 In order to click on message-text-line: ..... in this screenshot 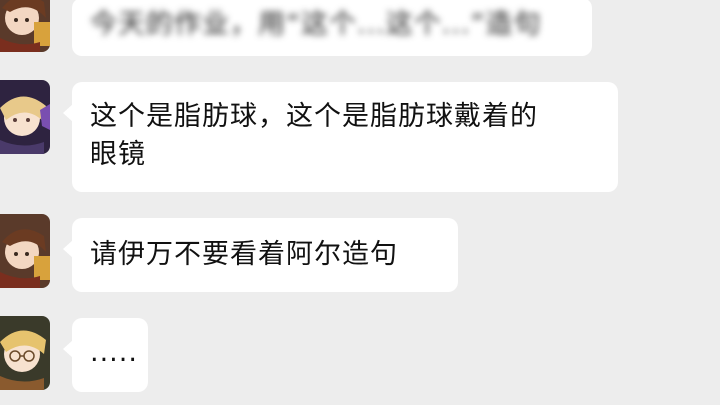, I will do `click(114, 352)`.